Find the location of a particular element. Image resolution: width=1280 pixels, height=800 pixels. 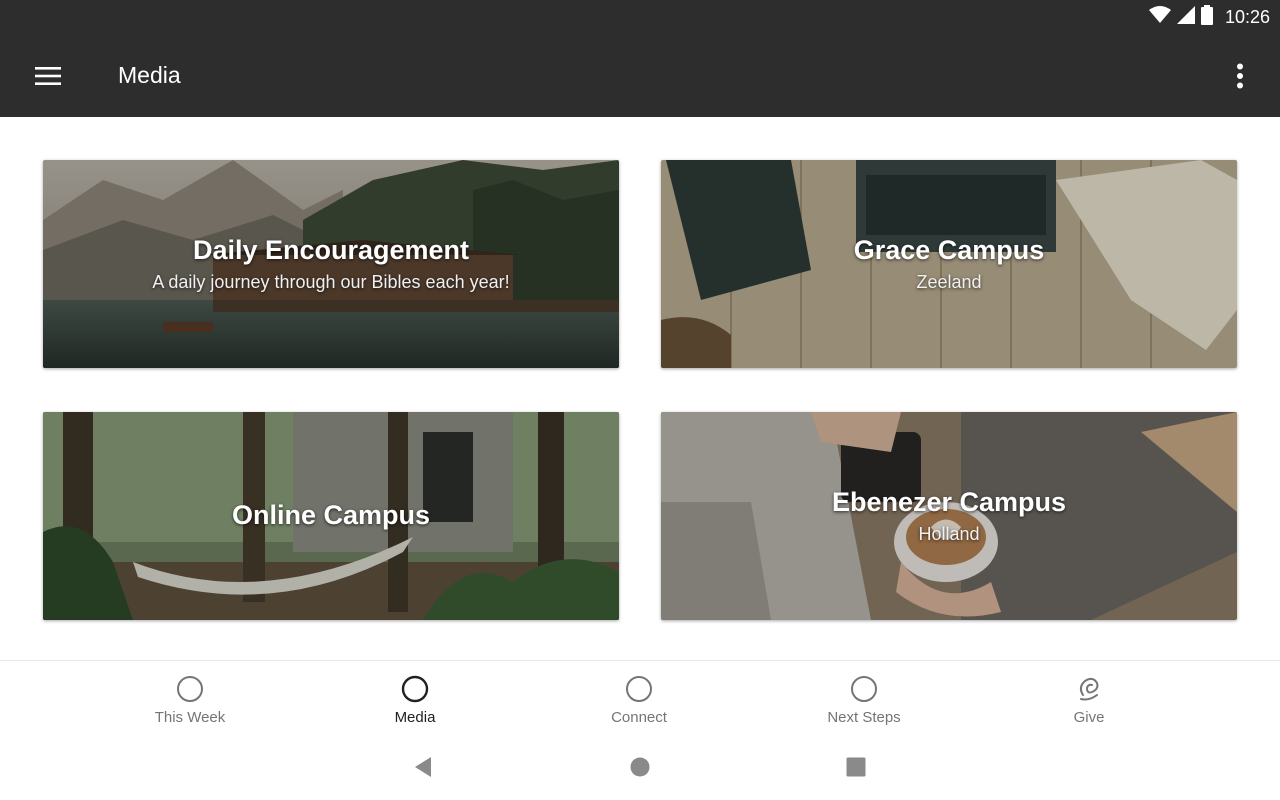

status-time: 10:26 is located at coordinates (1247, 16).